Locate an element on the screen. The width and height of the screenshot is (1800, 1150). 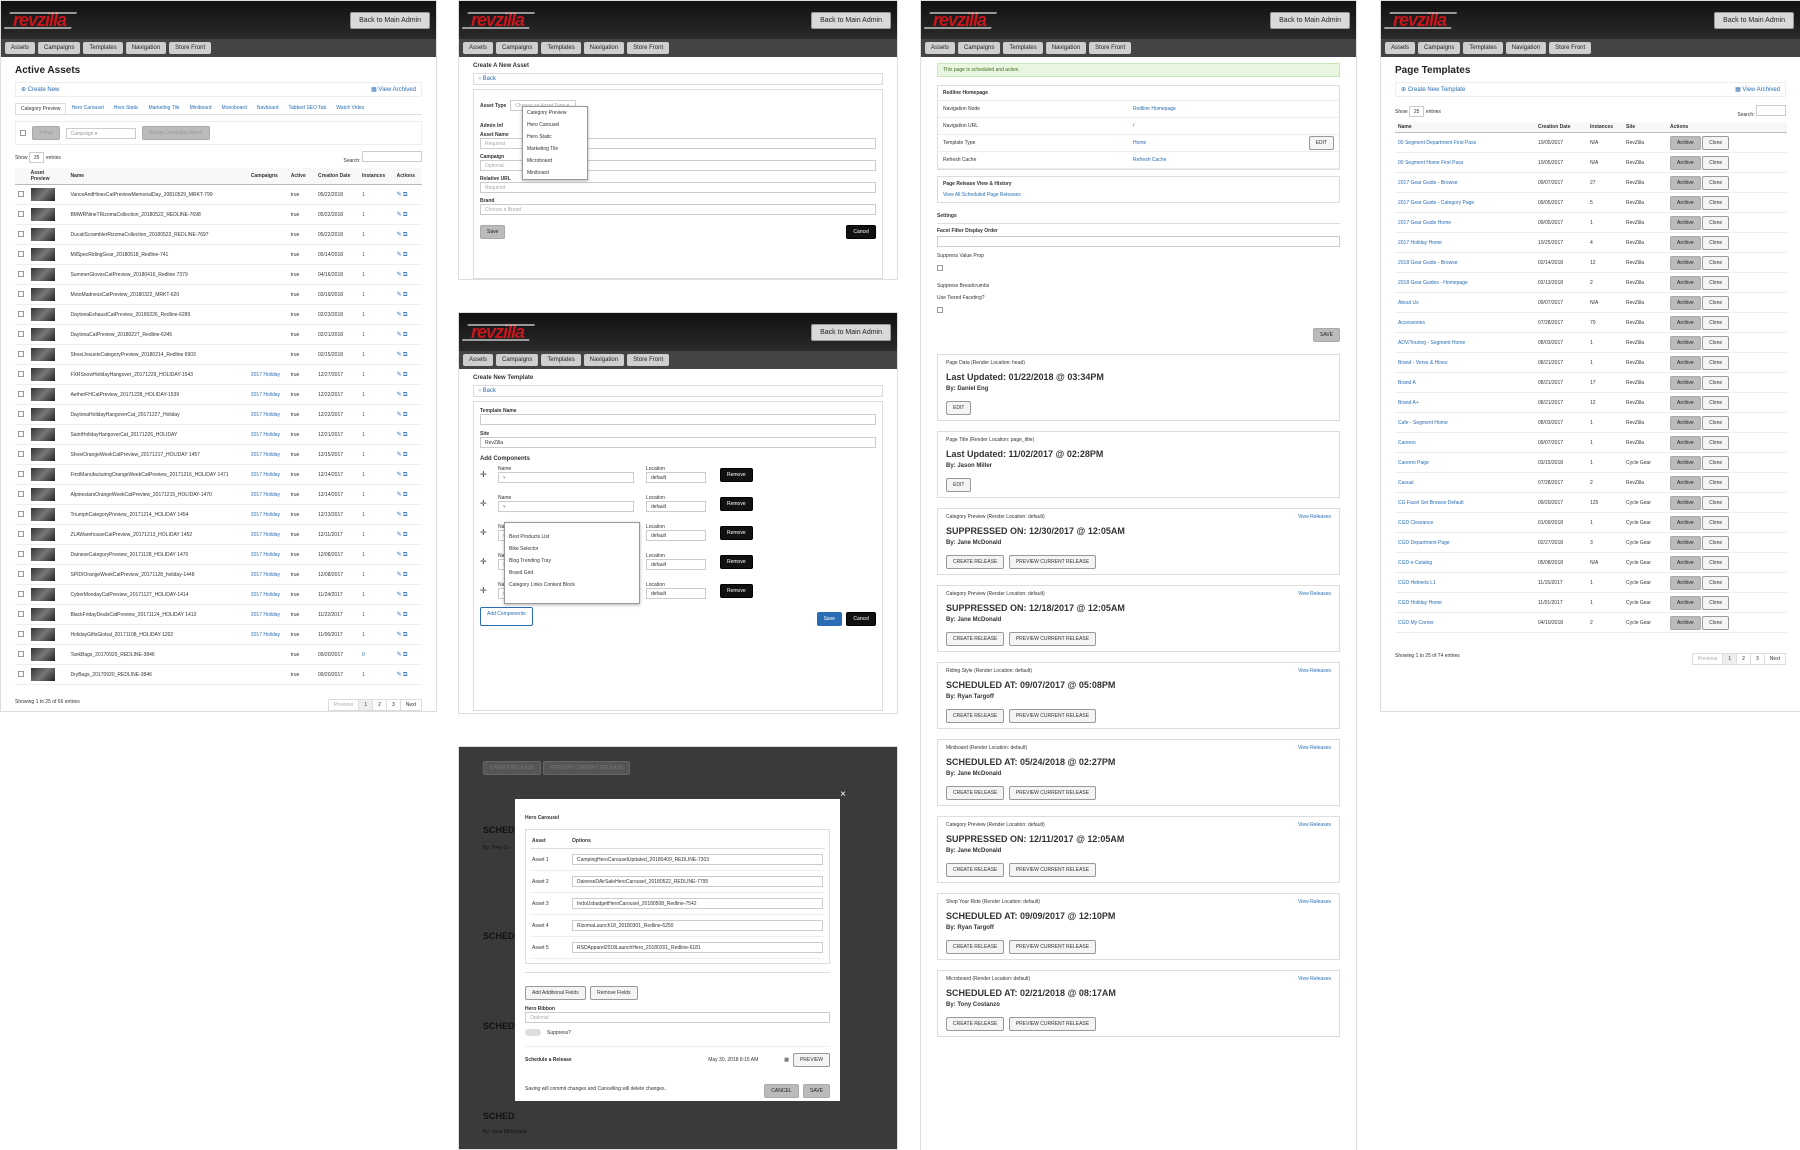
back-link: ‹ Back is located at coordinates (678, 79).